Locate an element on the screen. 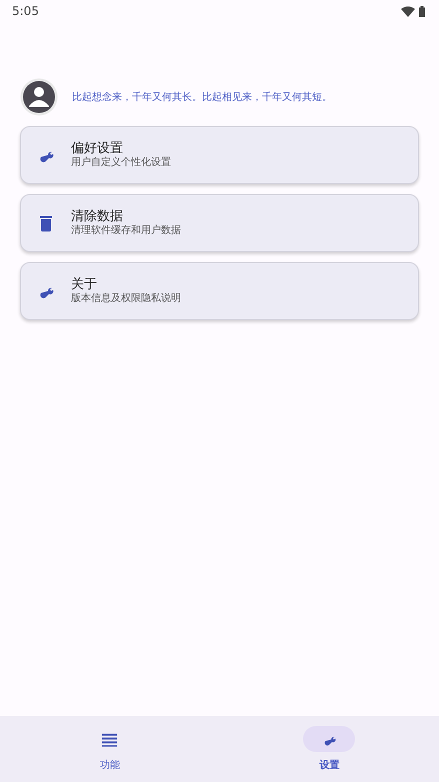 The image size is (439, 782). settings-subtitle: 用户自定义个性化设置 is located at coordinates (121, 163).